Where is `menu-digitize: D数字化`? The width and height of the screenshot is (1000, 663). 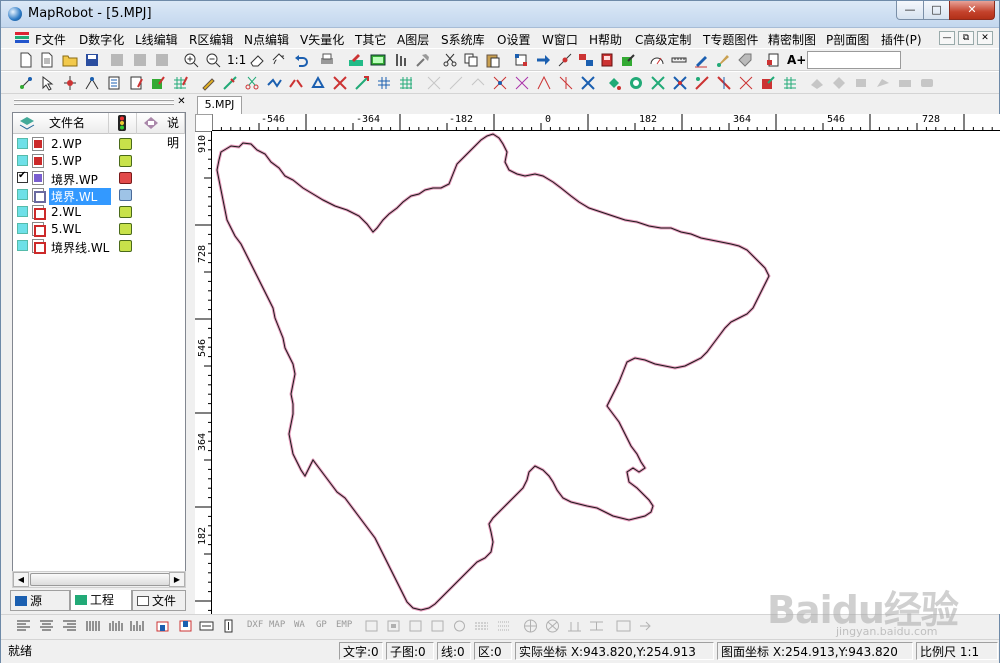 menu-digitize: D数字化 is located at coordinates (101, 39).